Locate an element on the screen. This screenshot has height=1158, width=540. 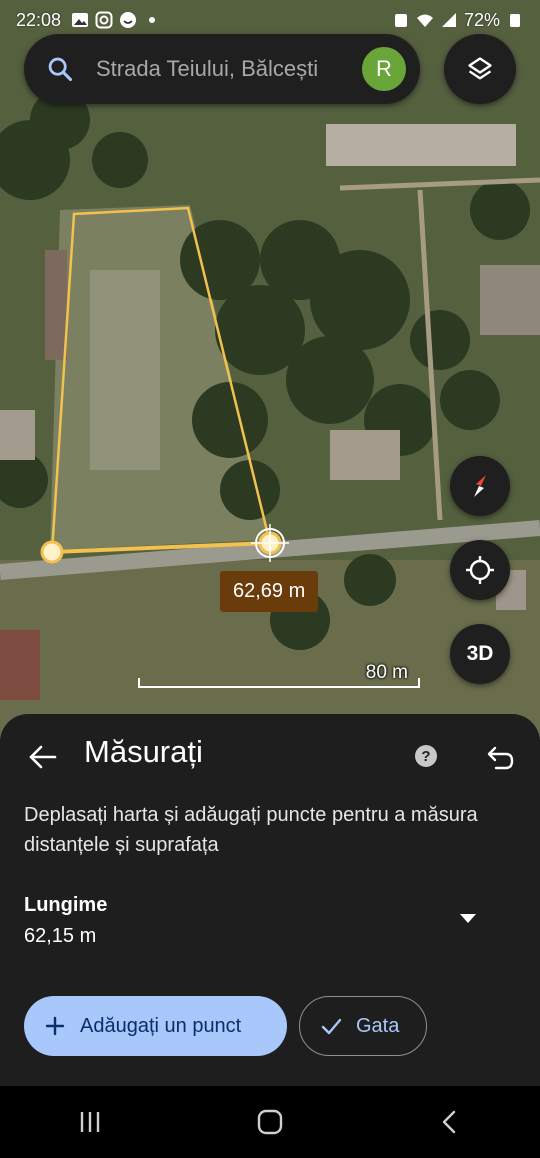
plus-icon is located at coordinates (55, 1026).